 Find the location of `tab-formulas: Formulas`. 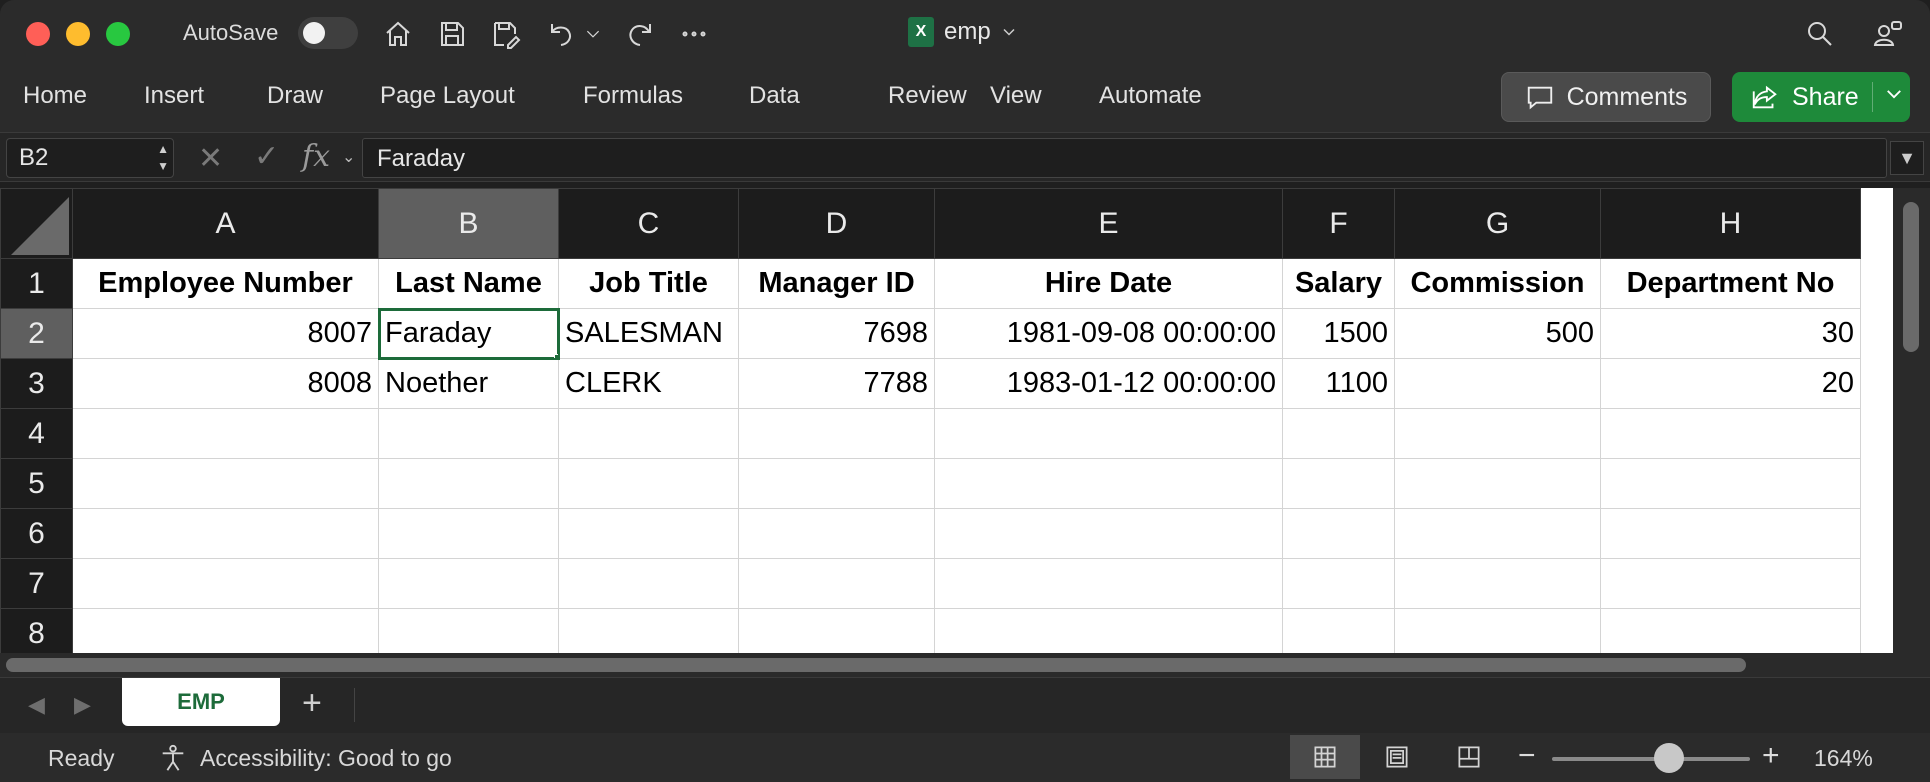

tab-formulas: Formulas is located at coordinates (633, 96).